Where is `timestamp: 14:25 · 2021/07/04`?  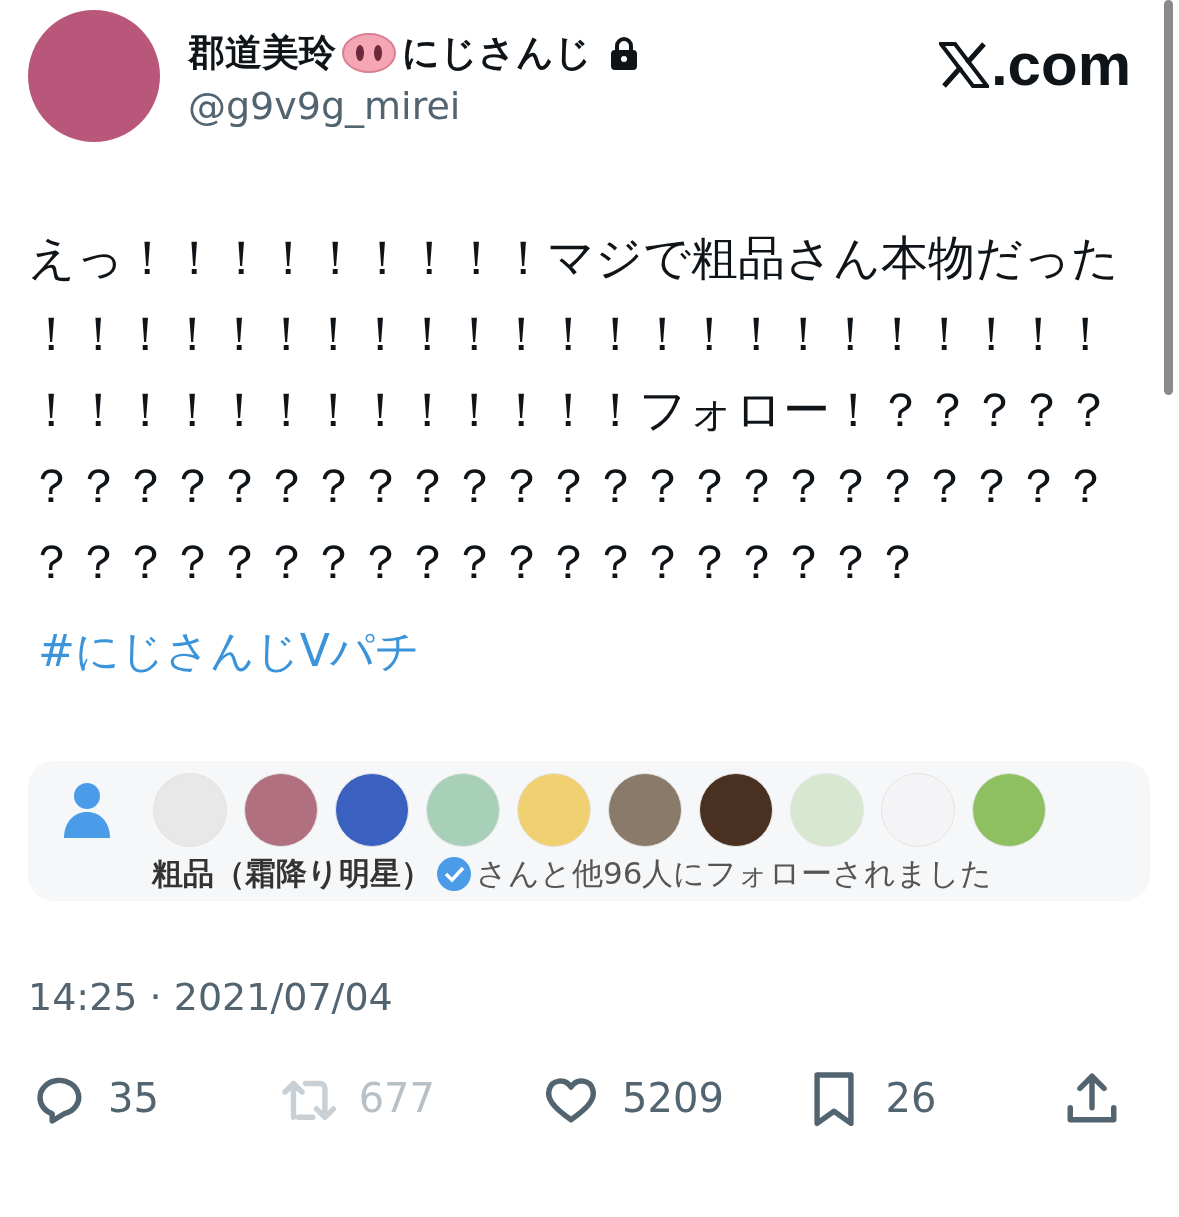
timestamp: 14:25 · 2021/07/04 is located at coordinates (211, 997).